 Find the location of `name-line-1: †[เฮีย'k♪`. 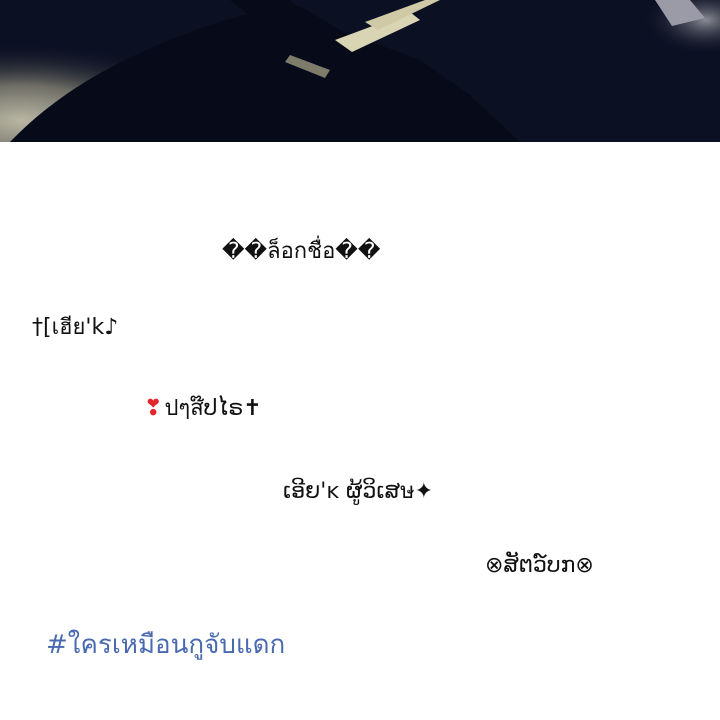

name-line-1: †[เฮีย'k♪ is located at coordinates (75, 327).